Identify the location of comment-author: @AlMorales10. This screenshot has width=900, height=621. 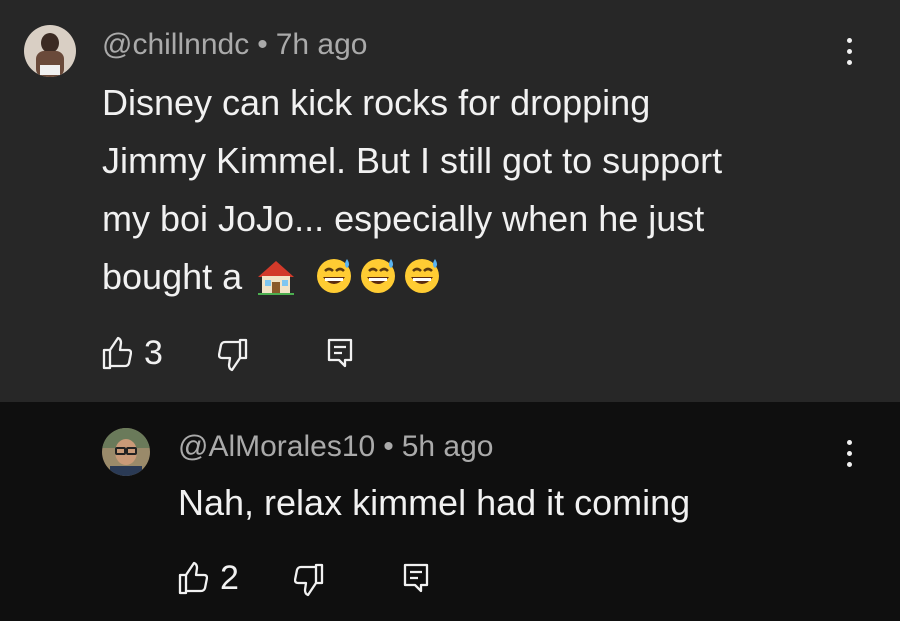
(276, 446).